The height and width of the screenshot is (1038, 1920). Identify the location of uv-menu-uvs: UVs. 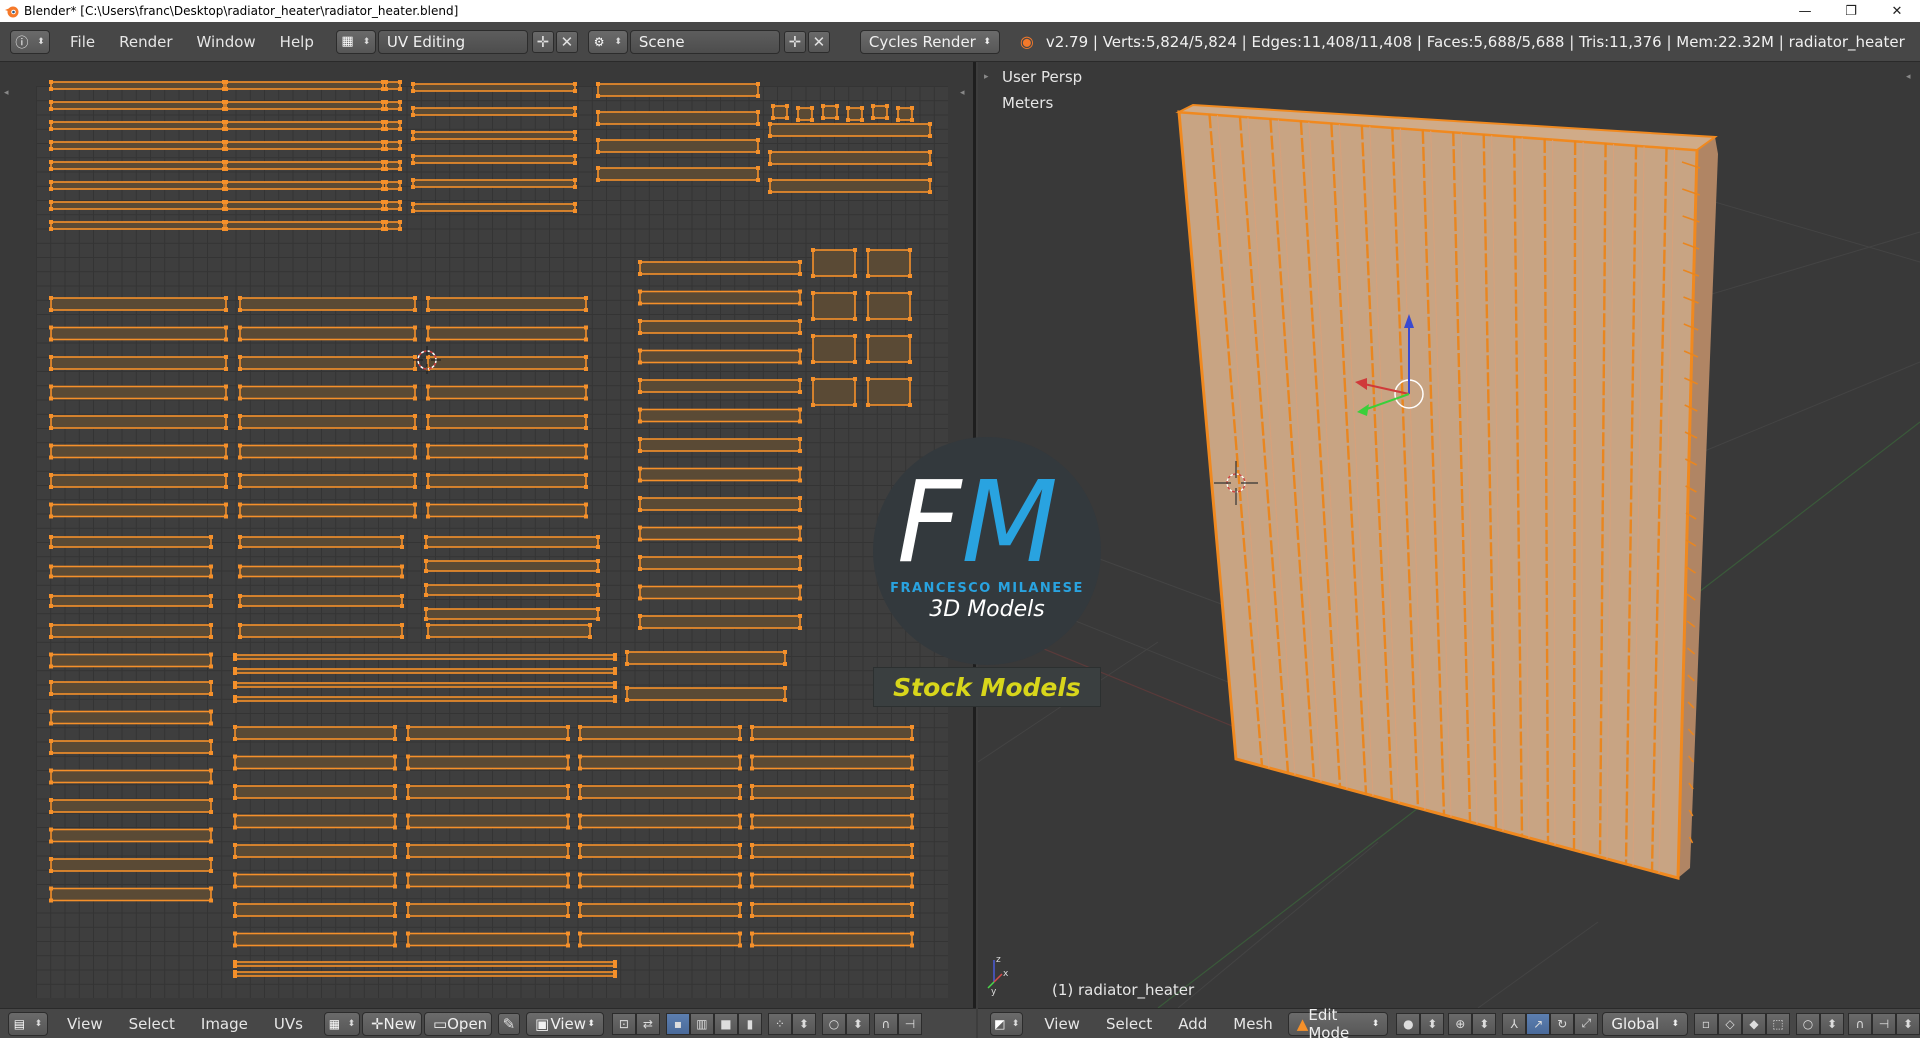
(288, 1024).